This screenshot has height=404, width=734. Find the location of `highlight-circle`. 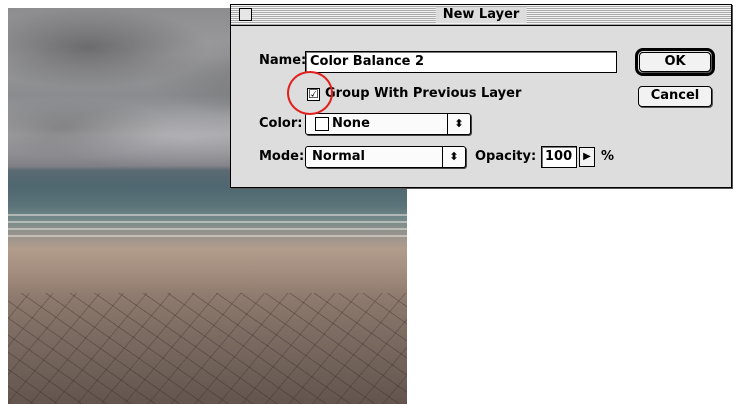

highlight-circle is located at coordinates (310, 93).